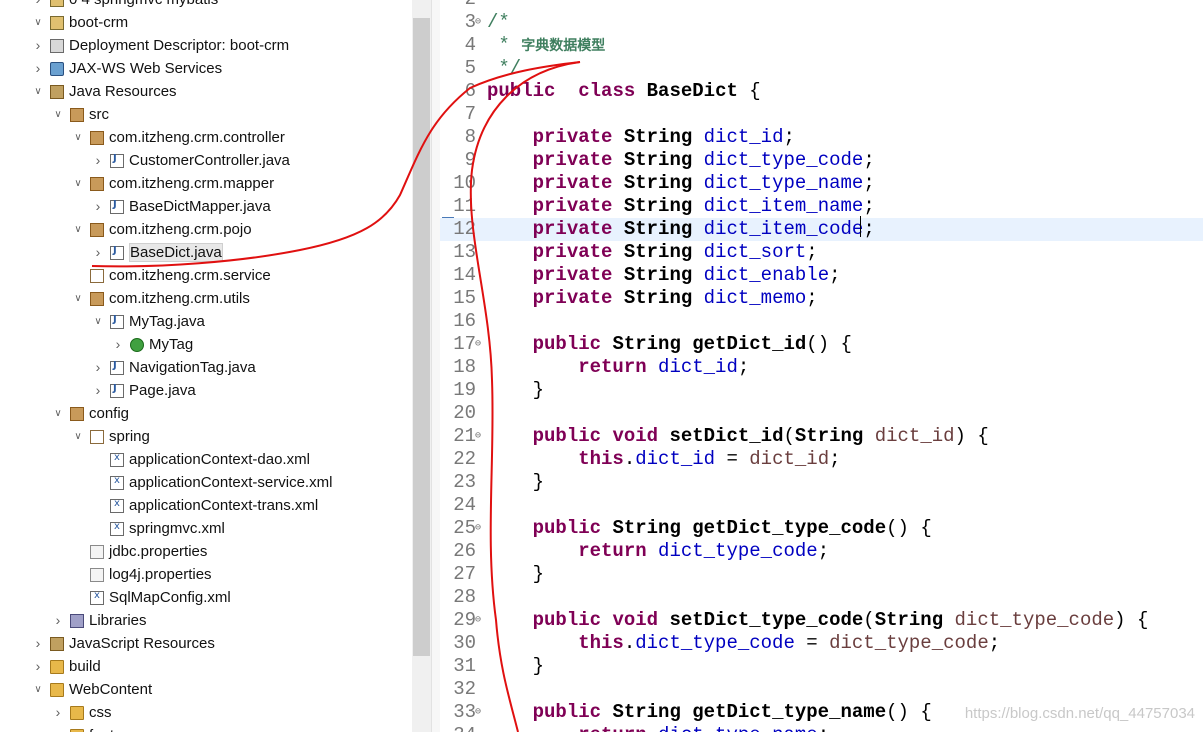  I want to click on tree-item: applicationContext-dao.xml, so click(206, 459).